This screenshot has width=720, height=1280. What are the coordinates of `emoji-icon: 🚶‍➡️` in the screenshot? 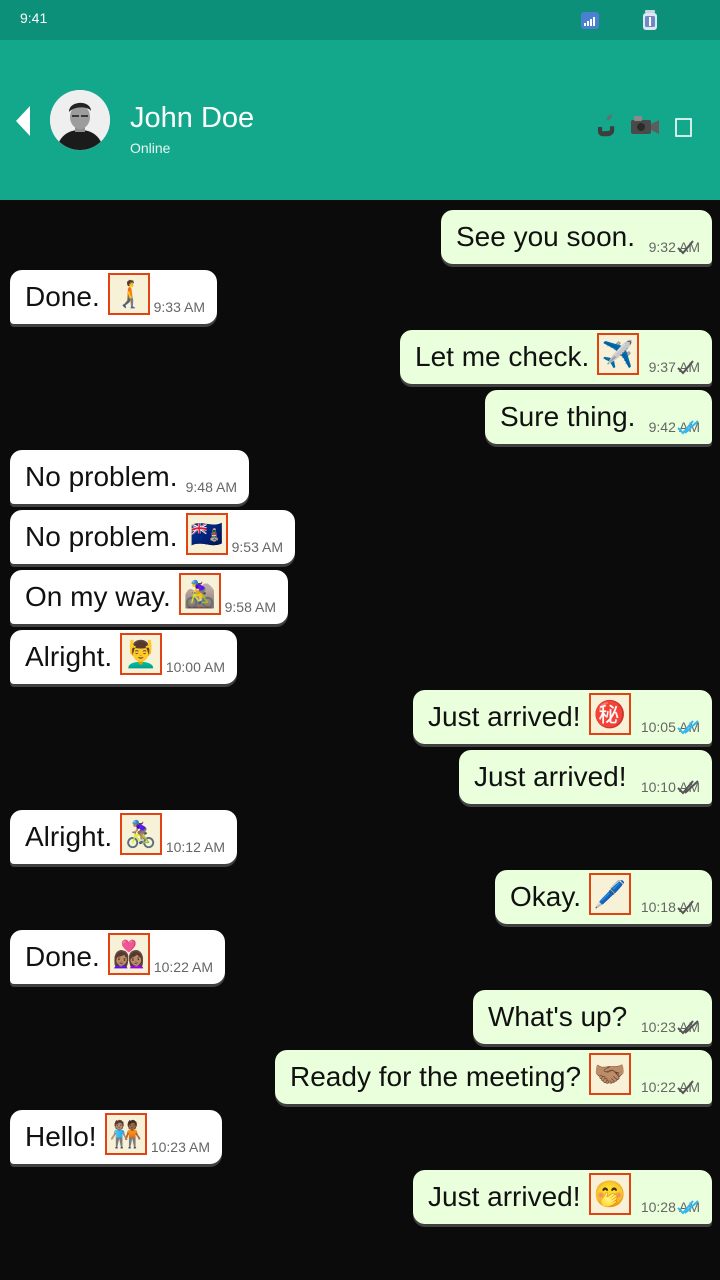 It's located at (129, 294).